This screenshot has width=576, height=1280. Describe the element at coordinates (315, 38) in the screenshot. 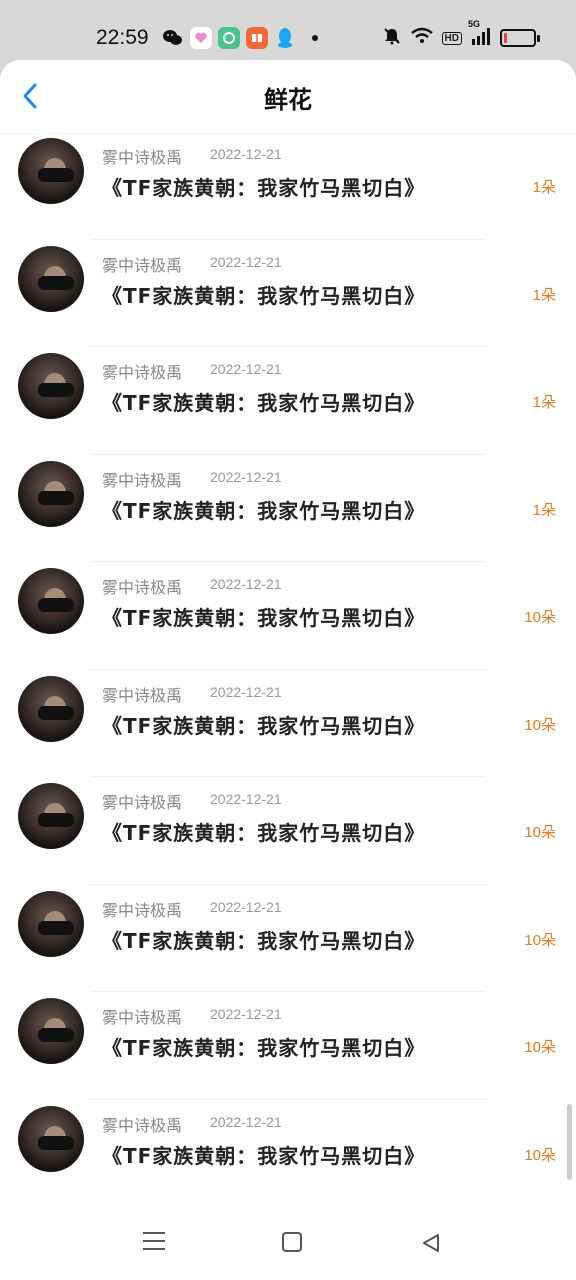

I see `more-notifications-dot` at that location.